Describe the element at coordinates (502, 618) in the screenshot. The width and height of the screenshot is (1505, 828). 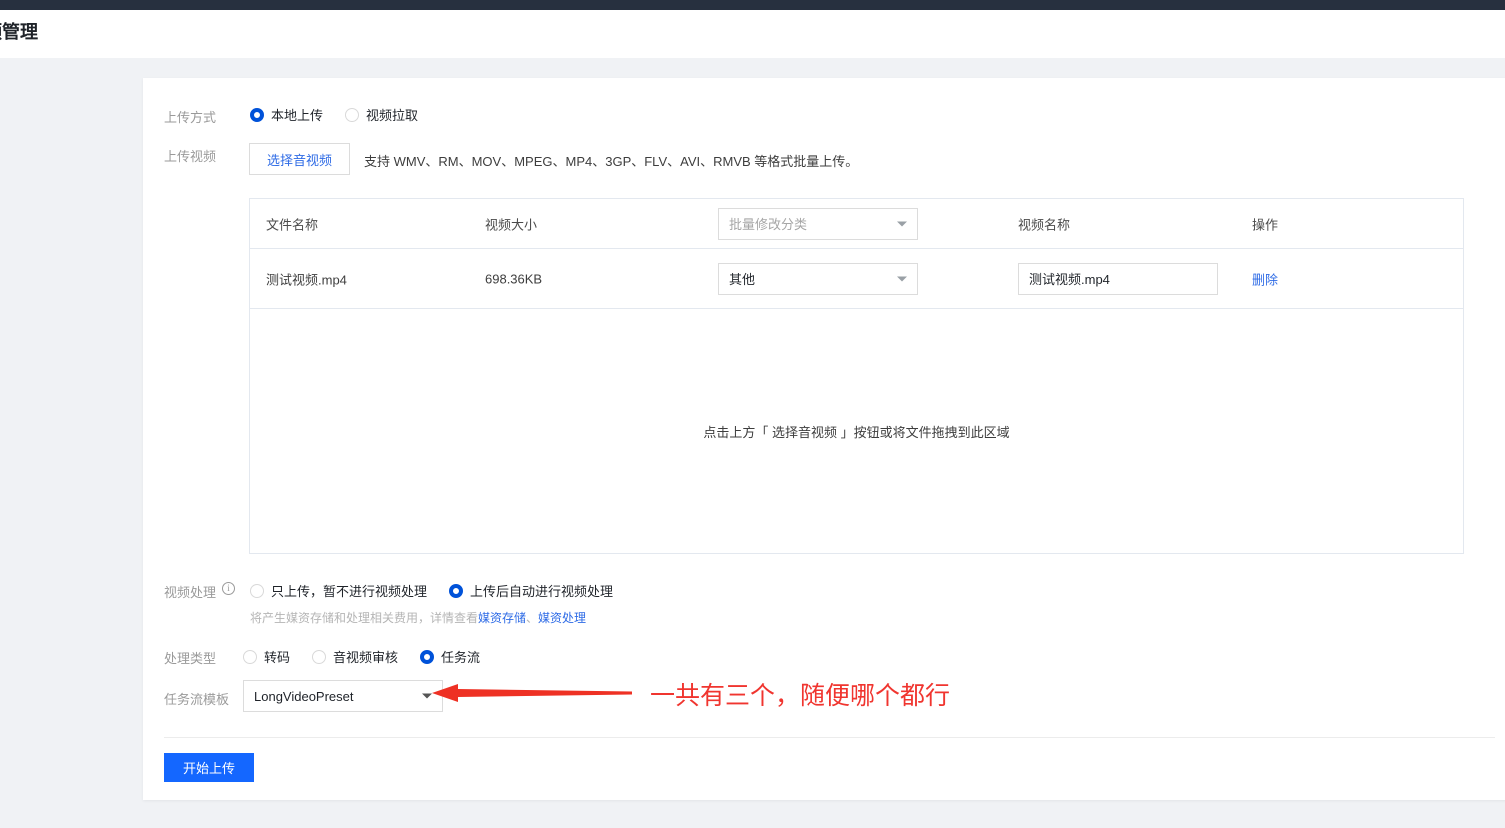
I see `media-storage-link: 媒资存储` at that location.